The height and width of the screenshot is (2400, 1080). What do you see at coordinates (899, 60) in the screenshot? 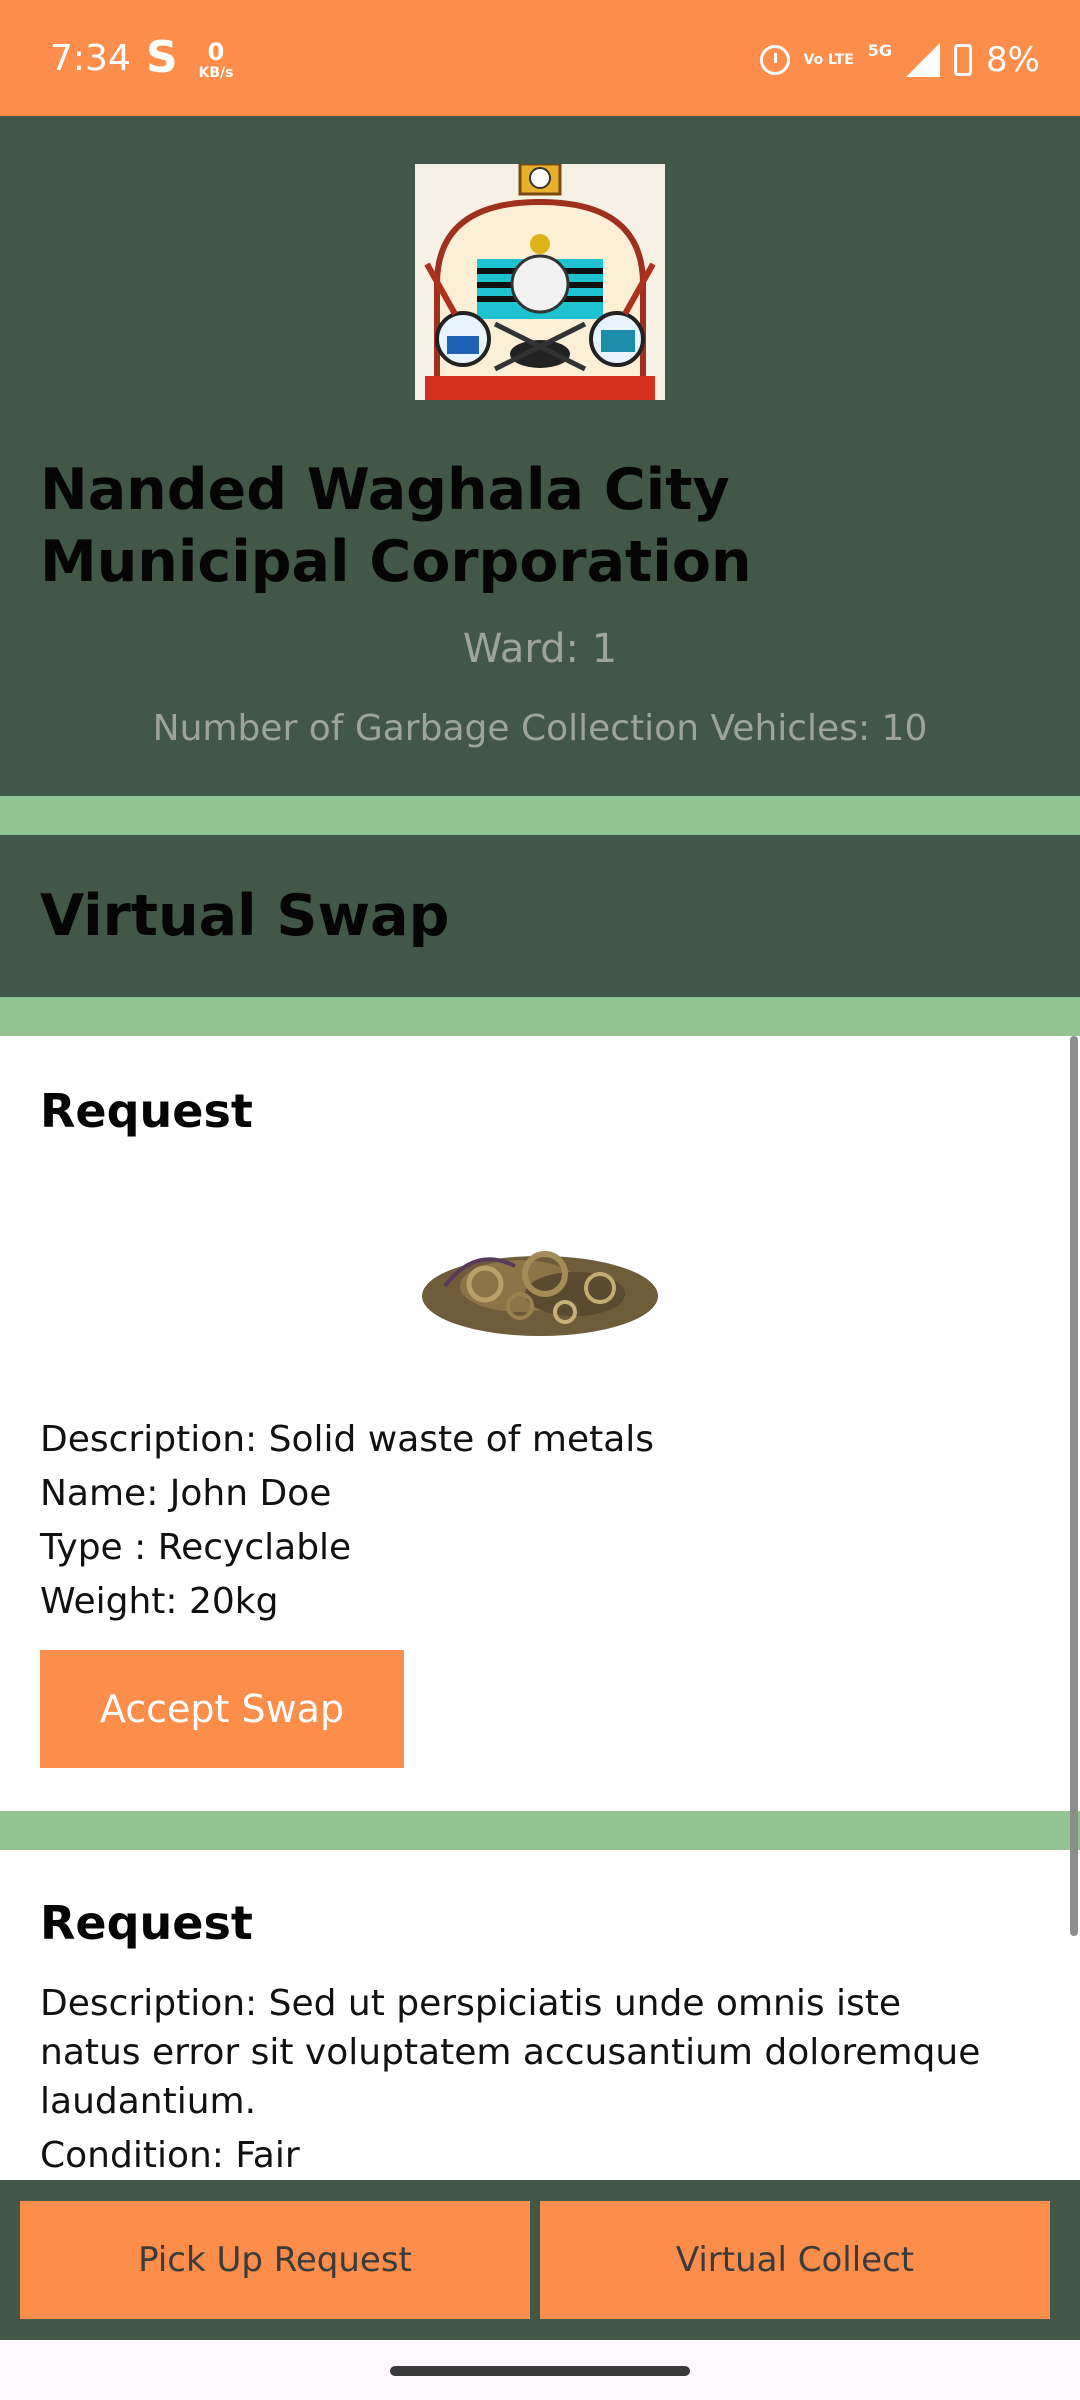
I see `status-icons: Vo LTE 5G 8%` at bounding box center [899, 60].